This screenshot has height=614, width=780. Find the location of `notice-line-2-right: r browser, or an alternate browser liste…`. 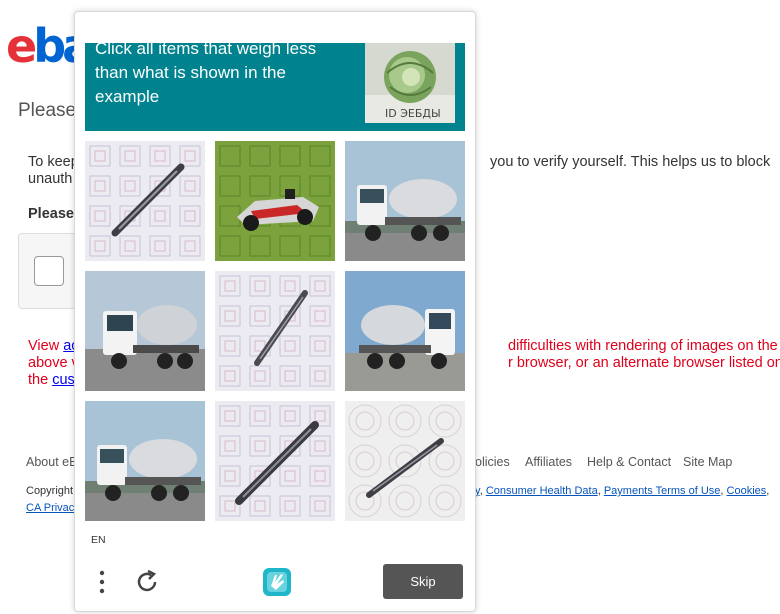

notice-line-2-right: r browser, or an alternate browser liste… is located at coordinates (644, 363).